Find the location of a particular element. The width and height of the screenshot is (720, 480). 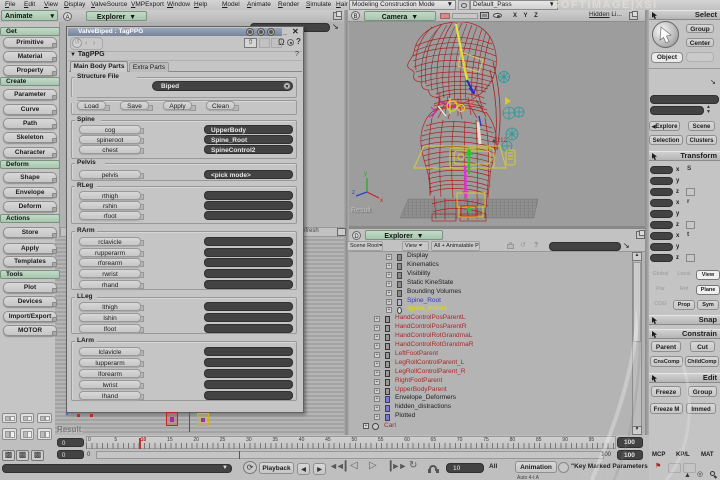

svg-text: y is located at coordinates (365, 174).